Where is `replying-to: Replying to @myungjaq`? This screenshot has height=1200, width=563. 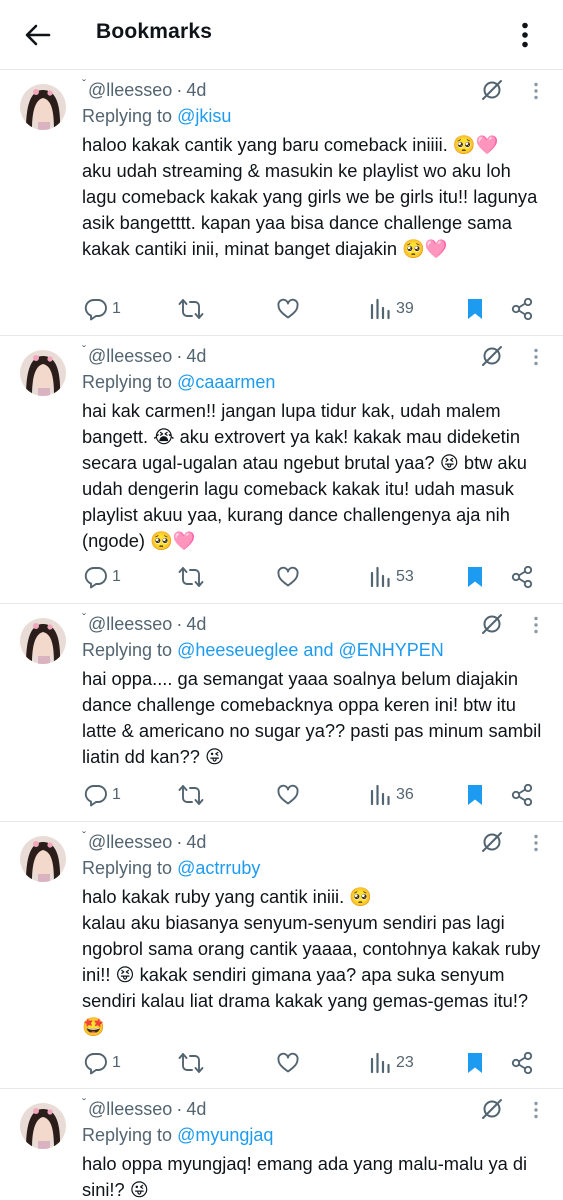 replying-to: Replying to @myungjaq is located at coordinates (178, 1135).